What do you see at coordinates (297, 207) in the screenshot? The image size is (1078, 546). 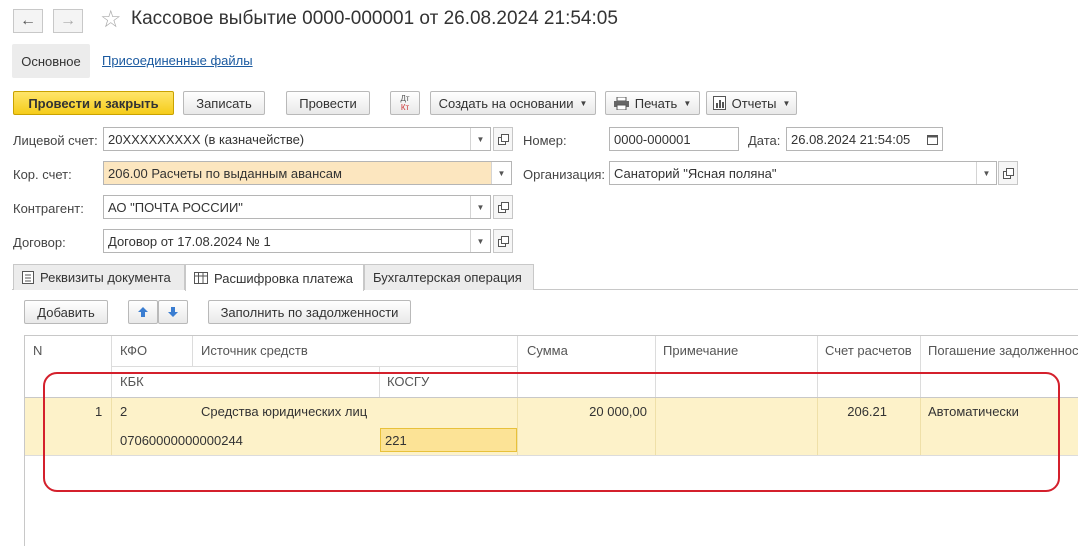 I see `contractor-field: АО "ПОЧТА РОССИИ" ▼` at bounding box center [297, 207].